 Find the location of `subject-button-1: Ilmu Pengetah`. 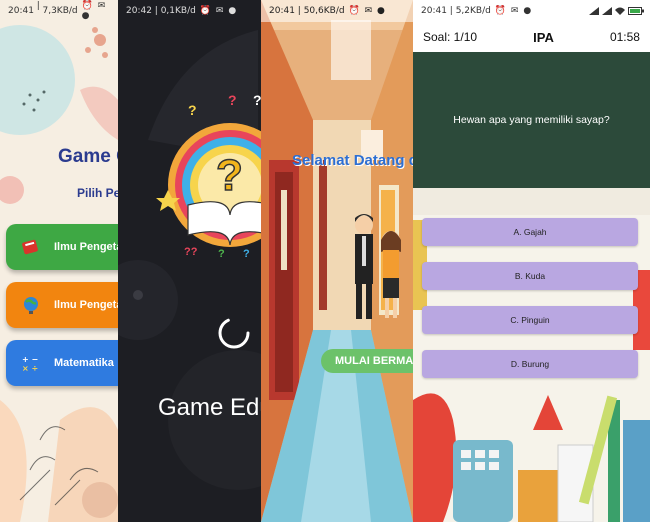

subject-button-1: Ilmu Pengetah is located at coordinates (62, 247).